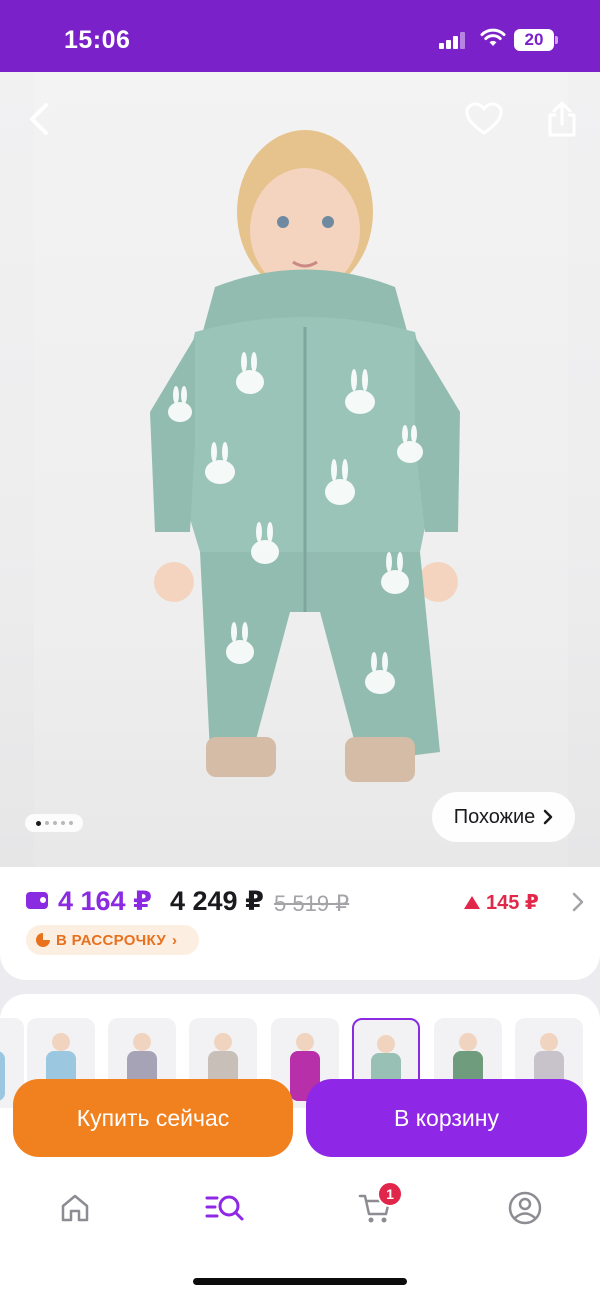 The image size is (600, 1297). I want to click on price-old: 5 519 ₽, so click(312, 903).